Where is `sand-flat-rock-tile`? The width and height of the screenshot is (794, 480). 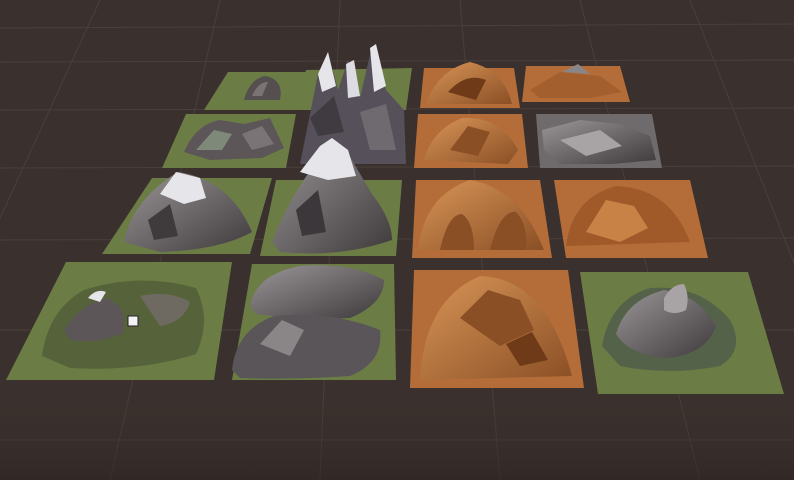
sand-flat-rock-tile is located at coordinates (576, 83).